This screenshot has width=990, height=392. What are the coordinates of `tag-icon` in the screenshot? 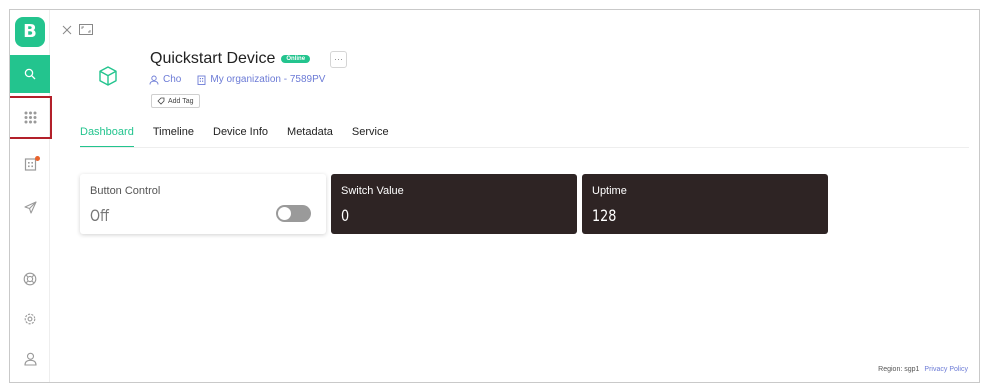 It's located at (161, 101).